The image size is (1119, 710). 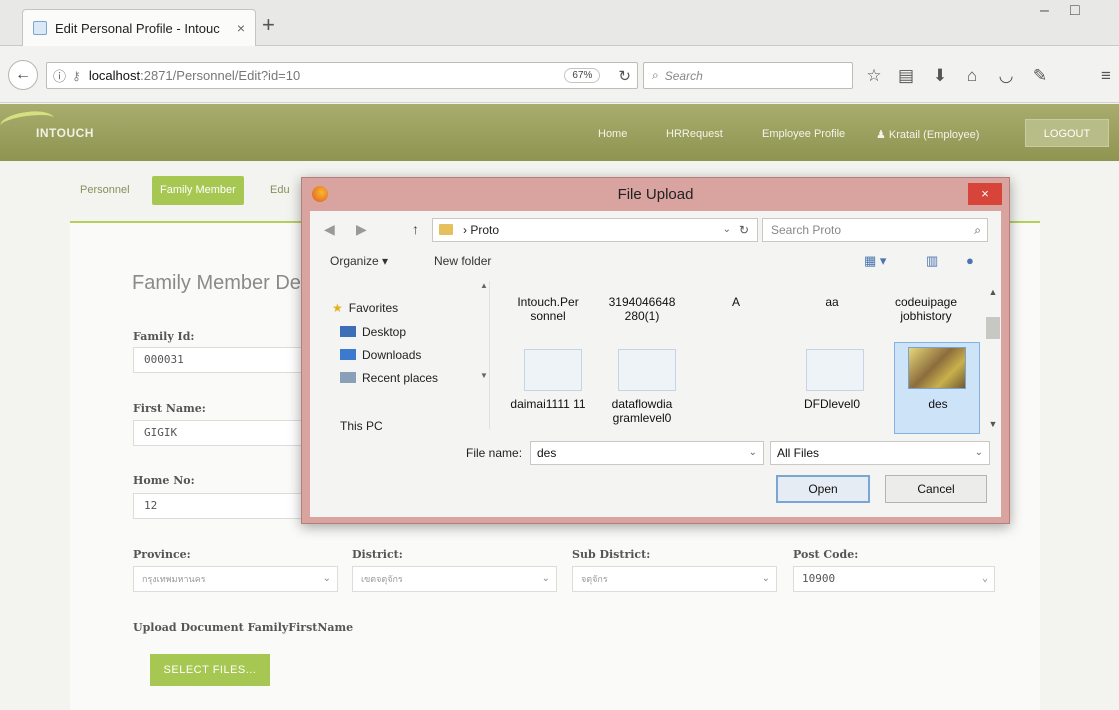 What do you see at coordinates (972, 76) in the screenshot?
I see `home-icon: ⌂` at bounding box center [972, 76].